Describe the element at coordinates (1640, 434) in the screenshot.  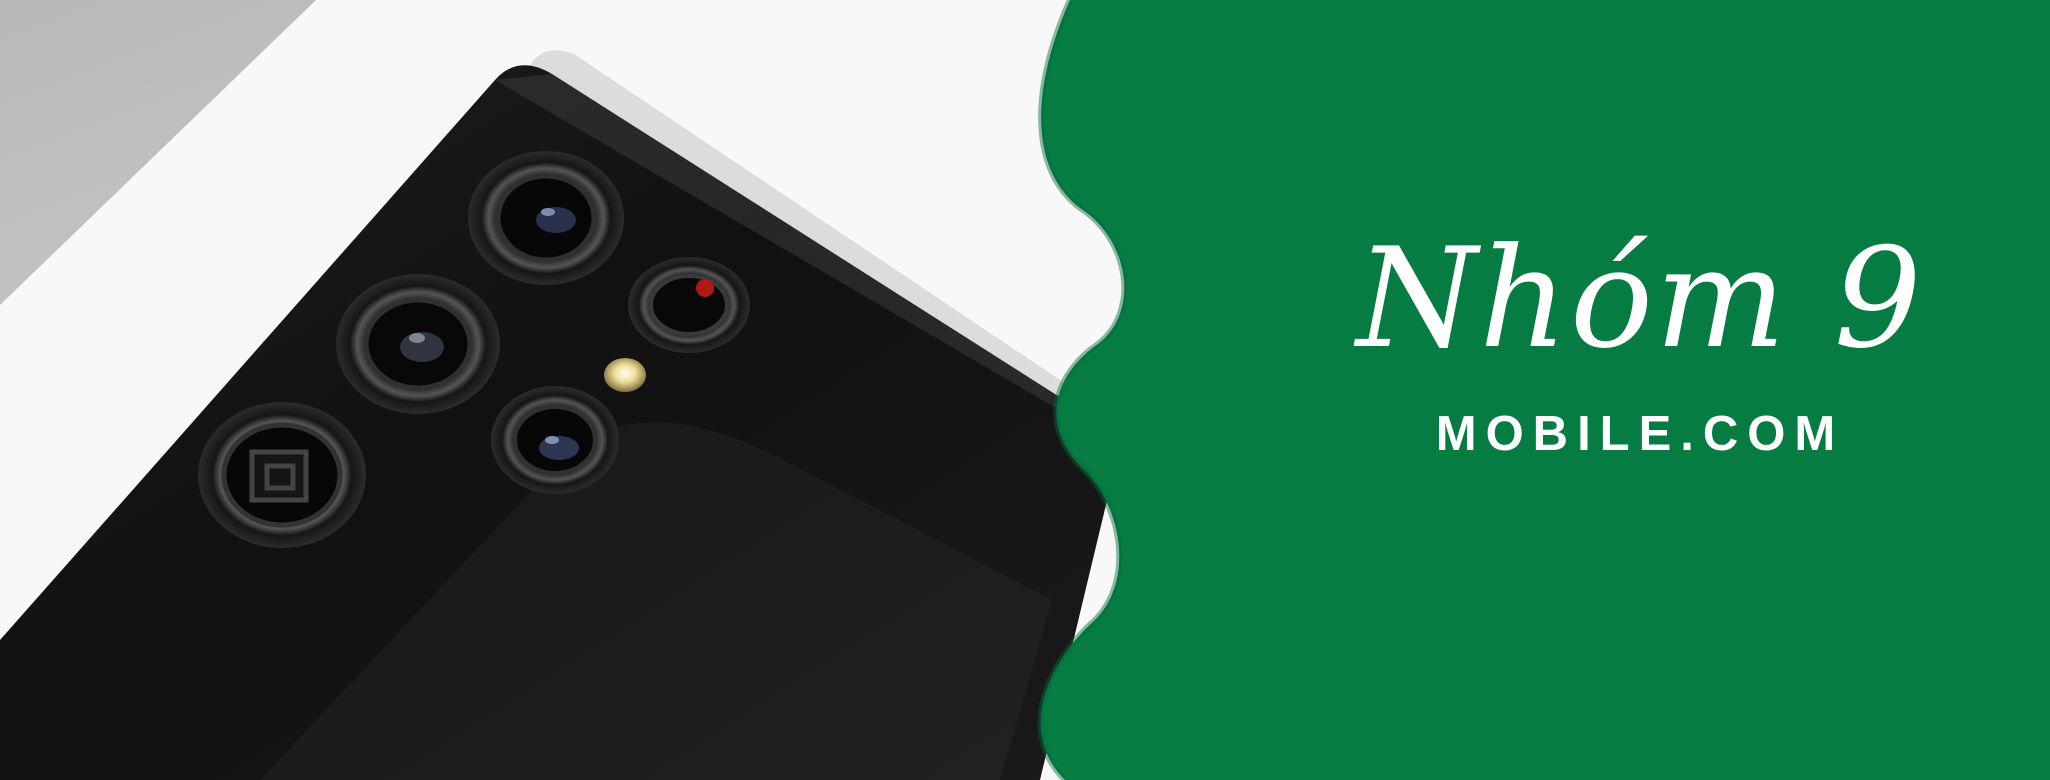
I see `brand-domain: MOBILE.COM` at that location.